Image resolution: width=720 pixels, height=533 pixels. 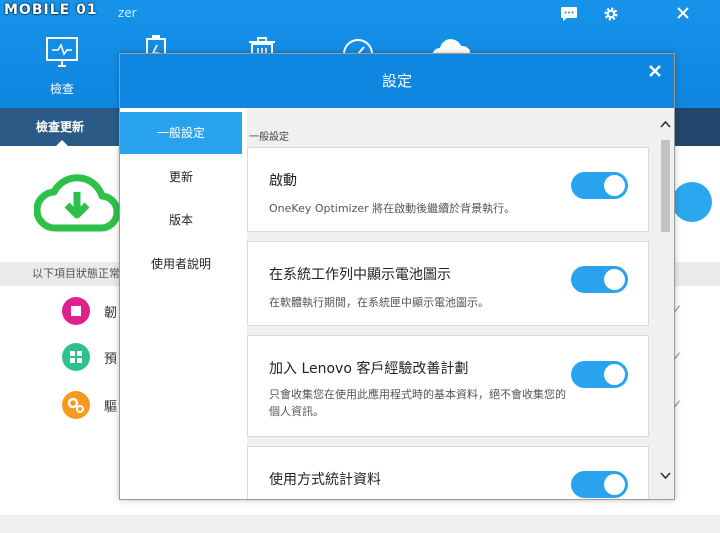 What do you see at coordinates (448, 472) in the screenshot?
I see `setting-card-usage-statistics: 使用方式統計資料` at bounding box center [448, 472].